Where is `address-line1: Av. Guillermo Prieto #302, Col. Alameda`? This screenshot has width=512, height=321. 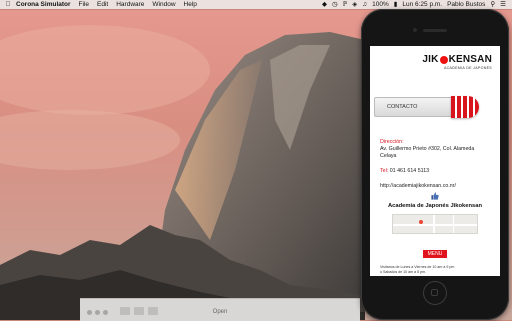 address-line1: Av. Guillermo Prieto #302, Col. Alameda is located at coordinates (427, 149).